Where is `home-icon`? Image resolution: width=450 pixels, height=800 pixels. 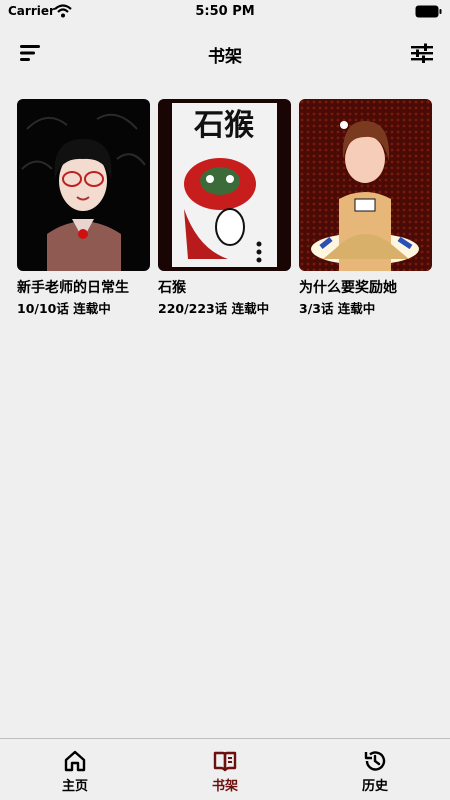
home-icon is located at coordinates (75, 761).